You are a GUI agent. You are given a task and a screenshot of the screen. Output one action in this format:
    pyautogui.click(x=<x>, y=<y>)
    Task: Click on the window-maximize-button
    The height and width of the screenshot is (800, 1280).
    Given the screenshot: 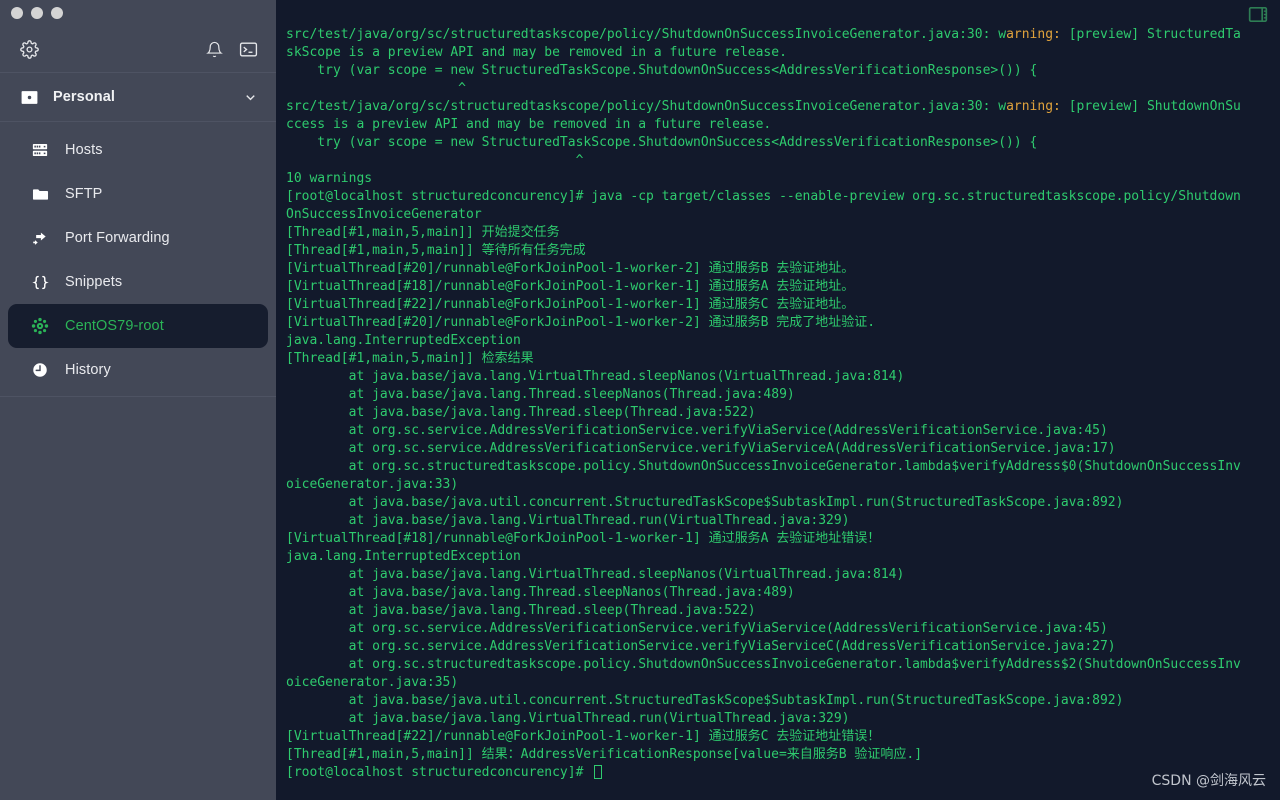 What is the action you would take?
    pyautogui.click(x=57, y=13)
    